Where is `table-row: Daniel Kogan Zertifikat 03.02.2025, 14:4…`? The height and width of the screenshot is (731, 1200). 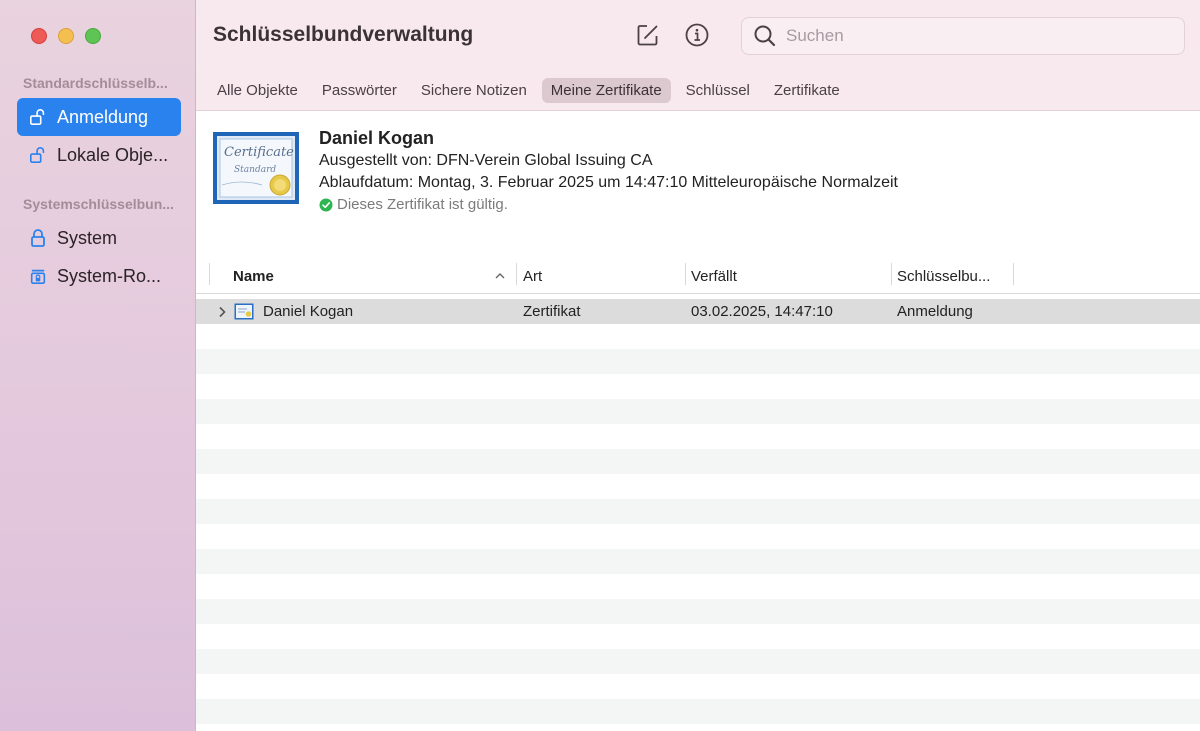
table-row: Daniel Kogan Zertifikat 03.02.2025, 14:4… is located at coordinates (698, 311).